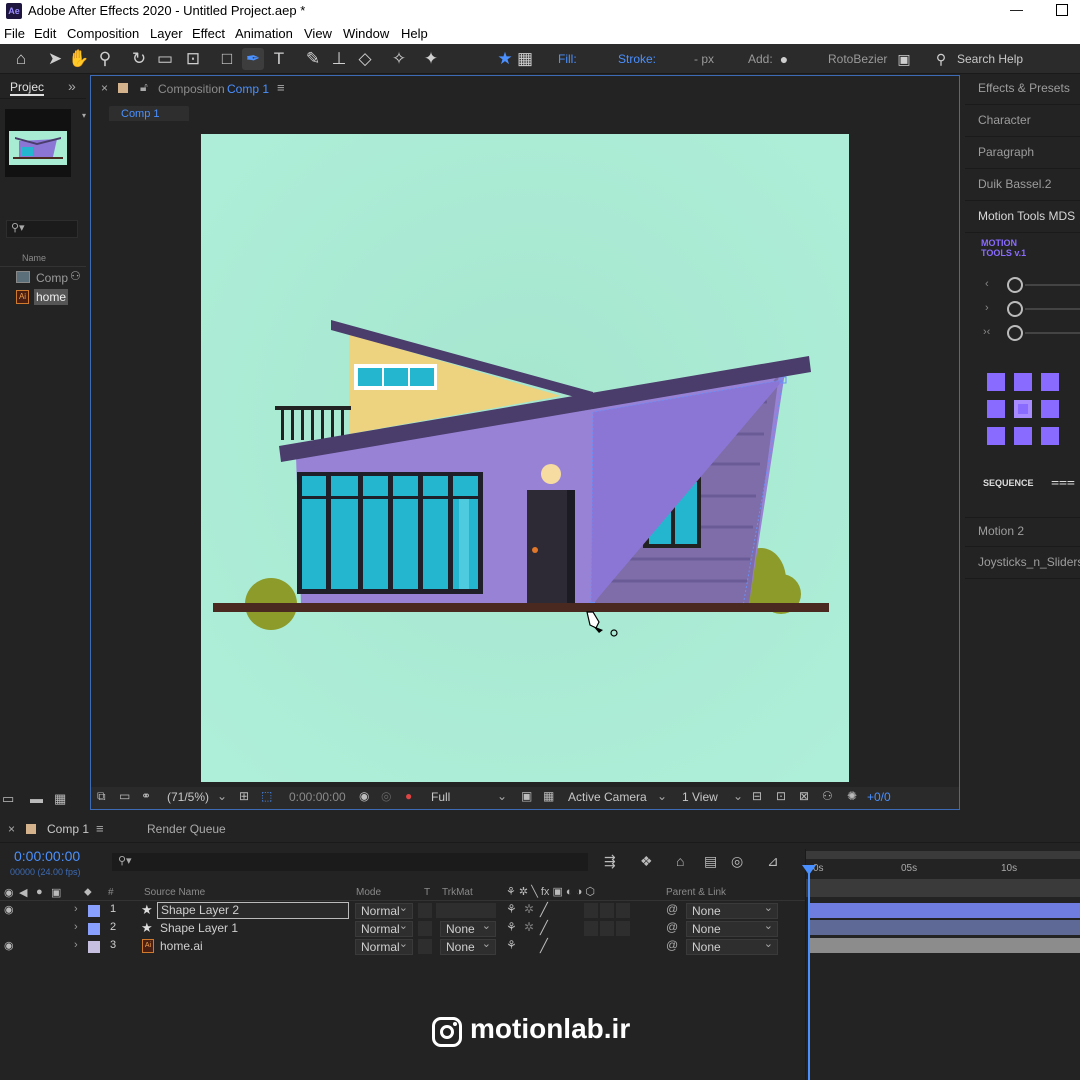  Describe the element at coordinates (103, 33) in the screenshot. I see `menu-composition: Composition` at that location.